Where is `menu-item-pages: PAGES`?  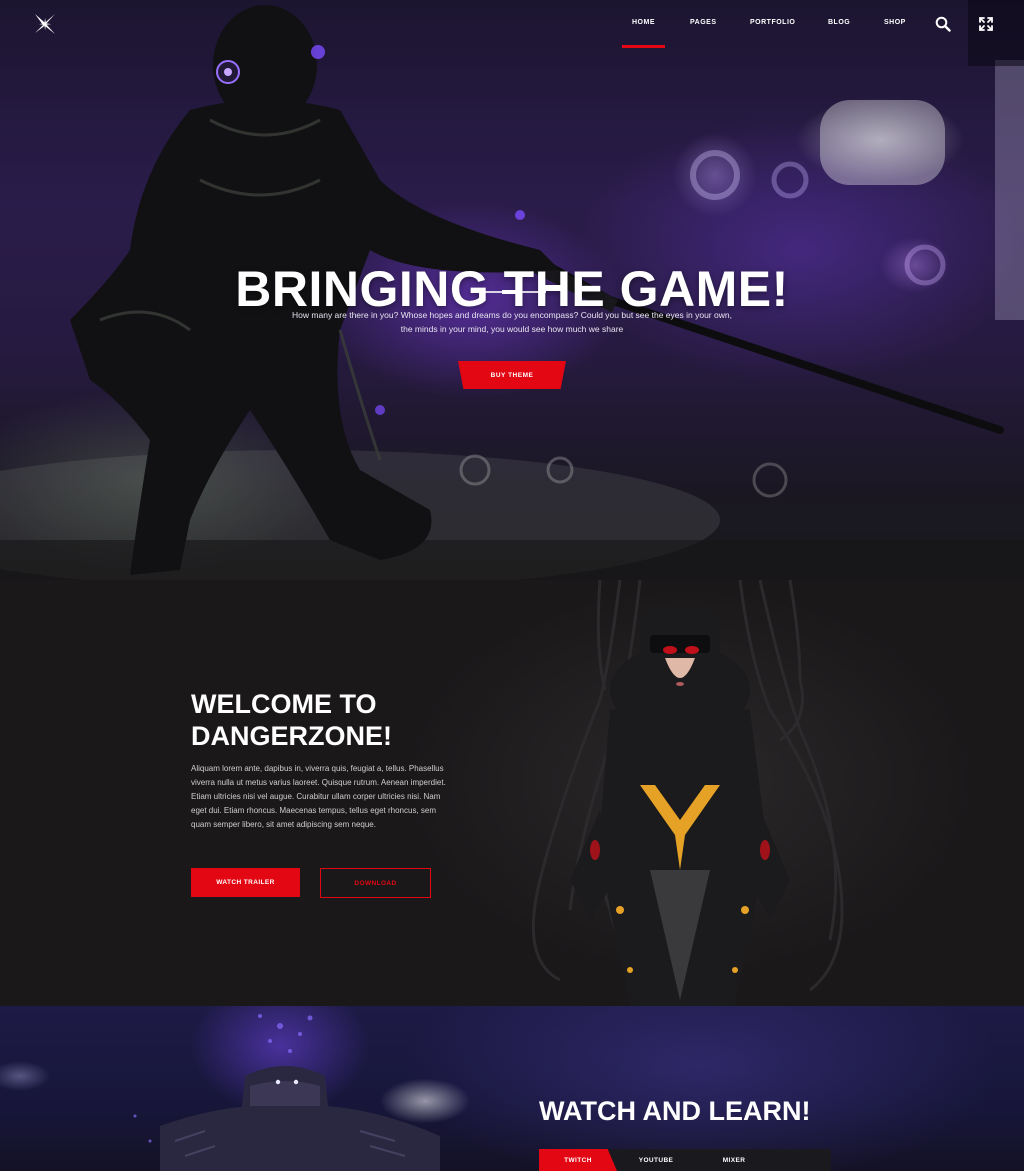
menu-item-pages: PAGES is located at coordinates (703, 22).